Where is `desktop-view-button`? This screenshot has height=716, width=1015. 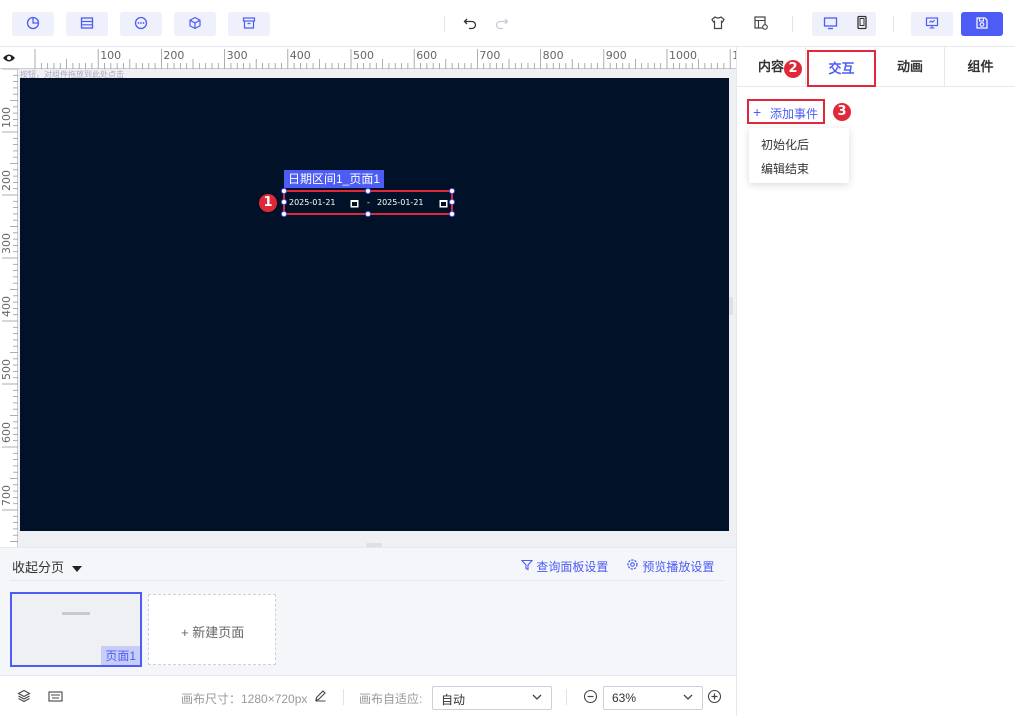
desktop-view-button is located at coordinates (830, 24).